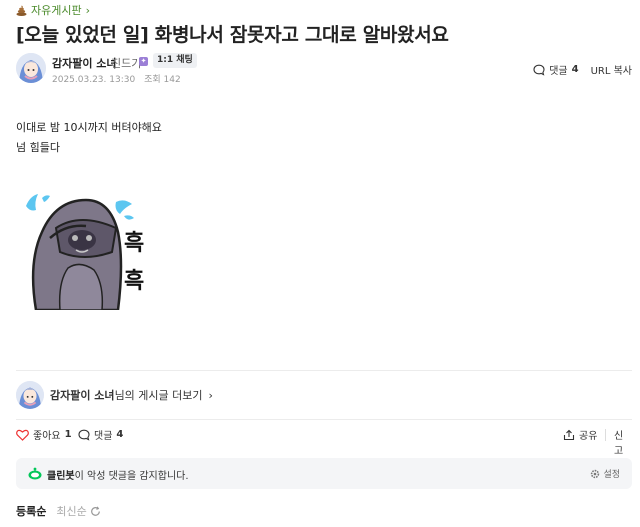  I want to click on board-link: 자유게시판 ›, so click(53, 10).